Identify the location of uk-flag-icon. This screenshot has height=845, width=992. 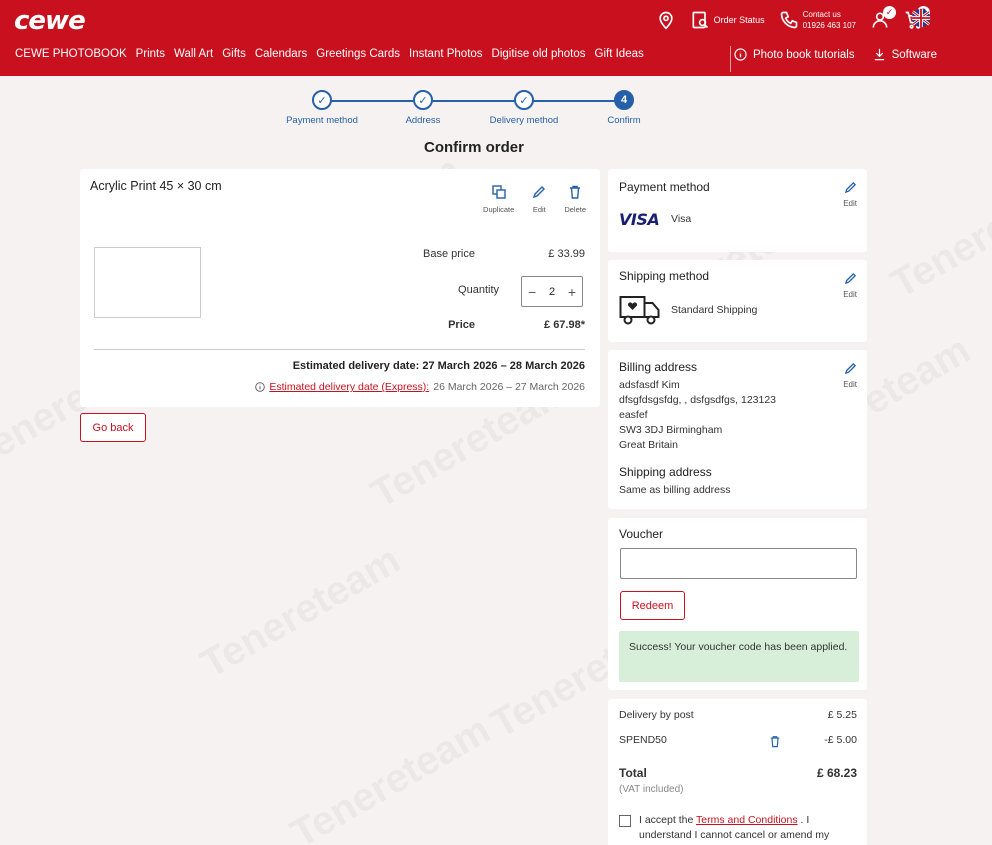
(921, 18).